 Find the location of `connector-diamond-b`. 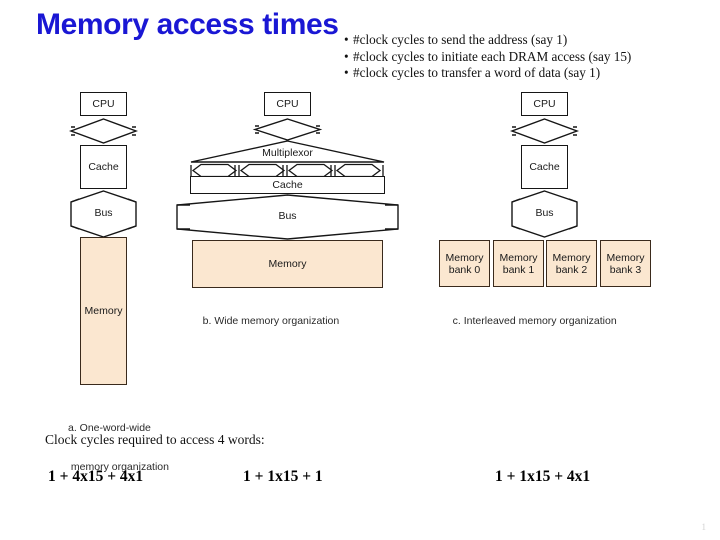

connector-diamond-b is located at coordinates (287, 129).